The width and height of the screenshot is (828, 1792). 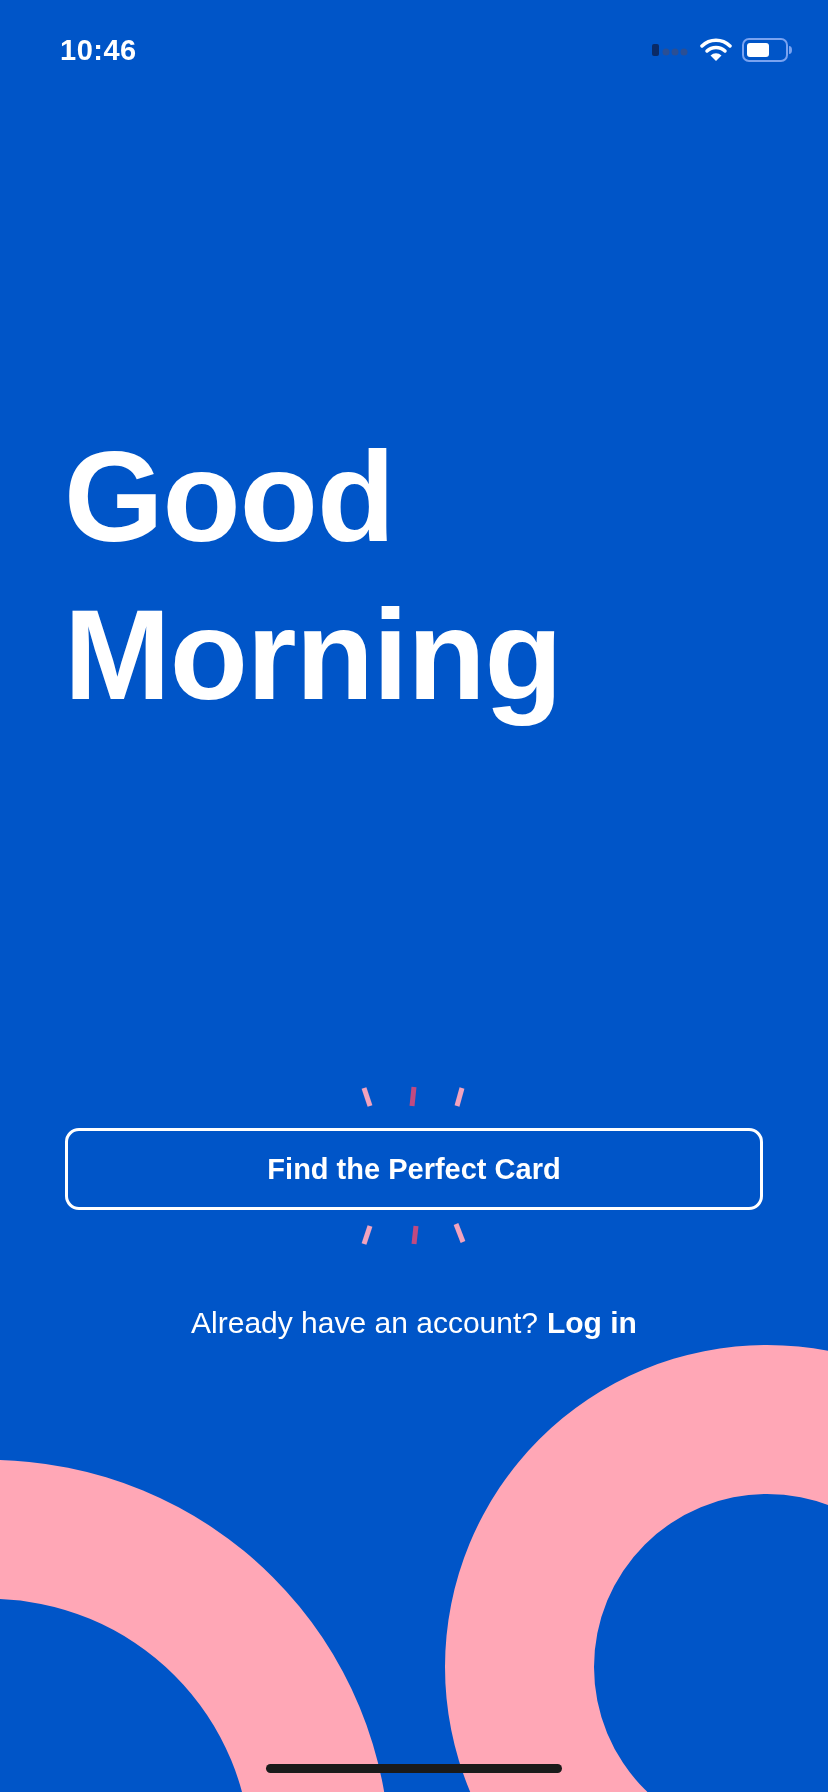 I want to click on battery-icon, so click(x=767, y=50).